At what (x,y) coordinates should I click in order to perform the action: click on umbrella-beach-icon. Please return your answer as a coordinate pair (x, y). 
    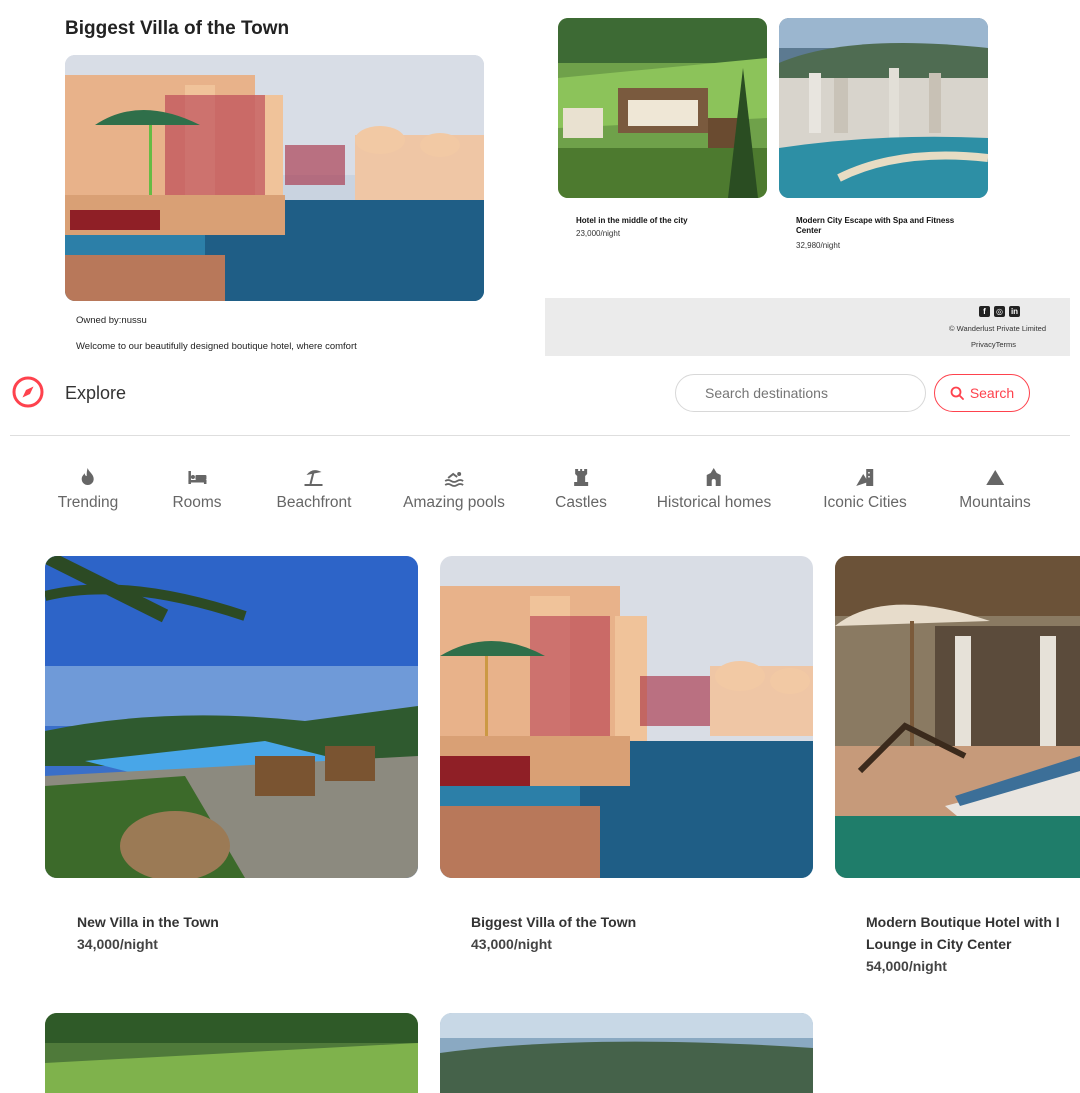
    Looking at the image, I should click on (314, 478).